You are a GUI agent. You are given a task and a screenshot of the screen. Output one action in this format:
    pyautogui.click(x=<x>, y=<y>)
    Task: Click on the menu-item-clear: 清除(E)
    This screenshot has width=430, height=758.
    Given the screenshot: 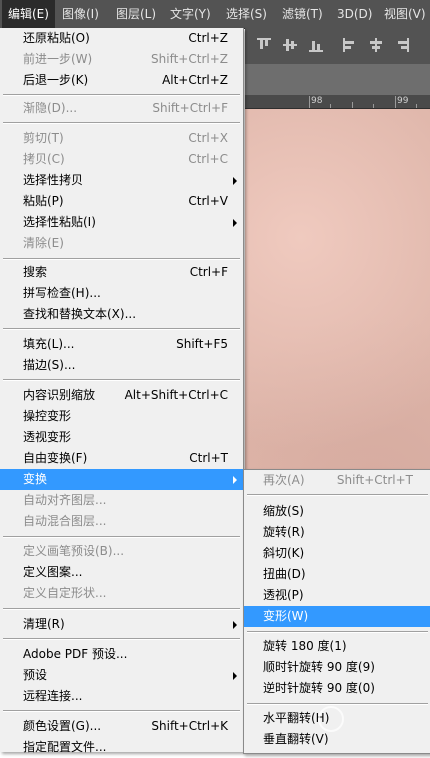 What is the action you would take?
    pyautogui.click(x=121, y=243)
    